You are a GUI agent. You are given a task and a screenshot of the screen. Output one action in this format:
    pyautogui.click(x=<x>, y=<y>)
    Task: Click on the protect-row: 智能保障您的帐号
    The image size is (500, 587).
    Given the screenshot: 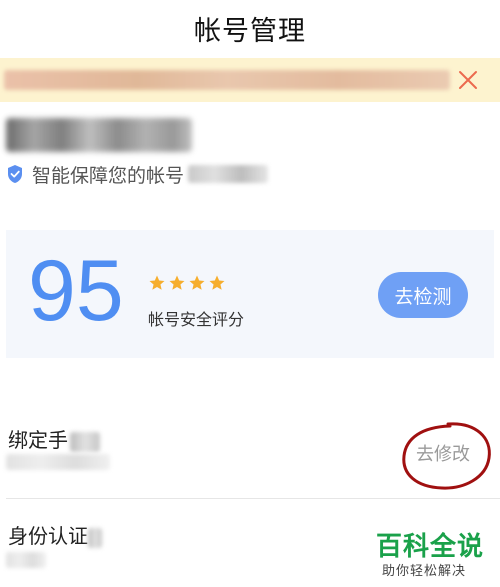 What is the action you would take?
    pyautogui.click(x=137, y=174)
    